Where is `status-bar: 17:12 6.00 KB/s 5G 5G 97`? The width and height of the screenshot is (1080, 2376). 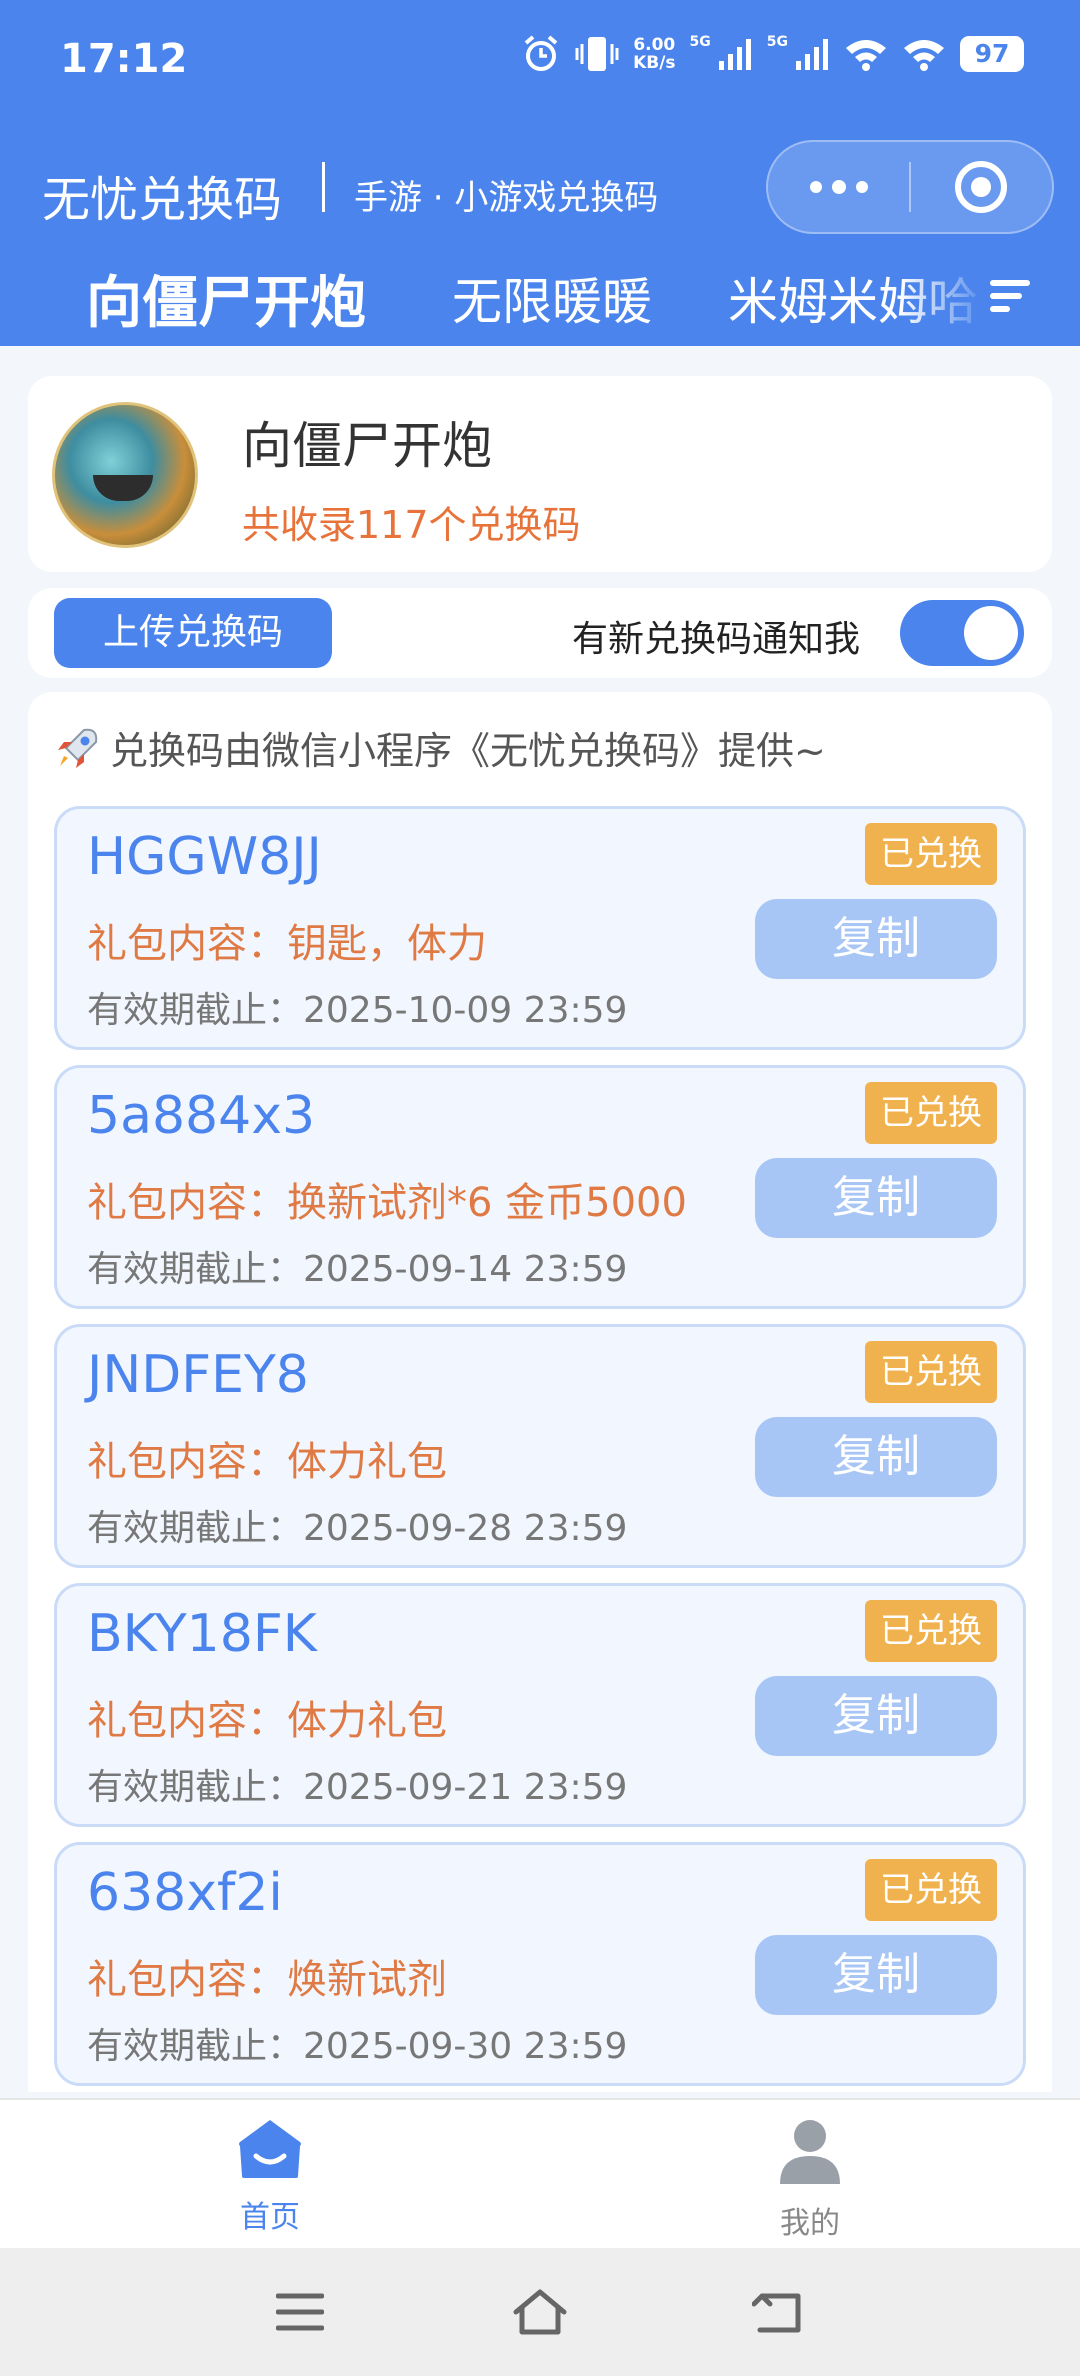 status-bar: 17:12 6.00 KB/s 5G 5G 97 is located at coordinates (540, 60).